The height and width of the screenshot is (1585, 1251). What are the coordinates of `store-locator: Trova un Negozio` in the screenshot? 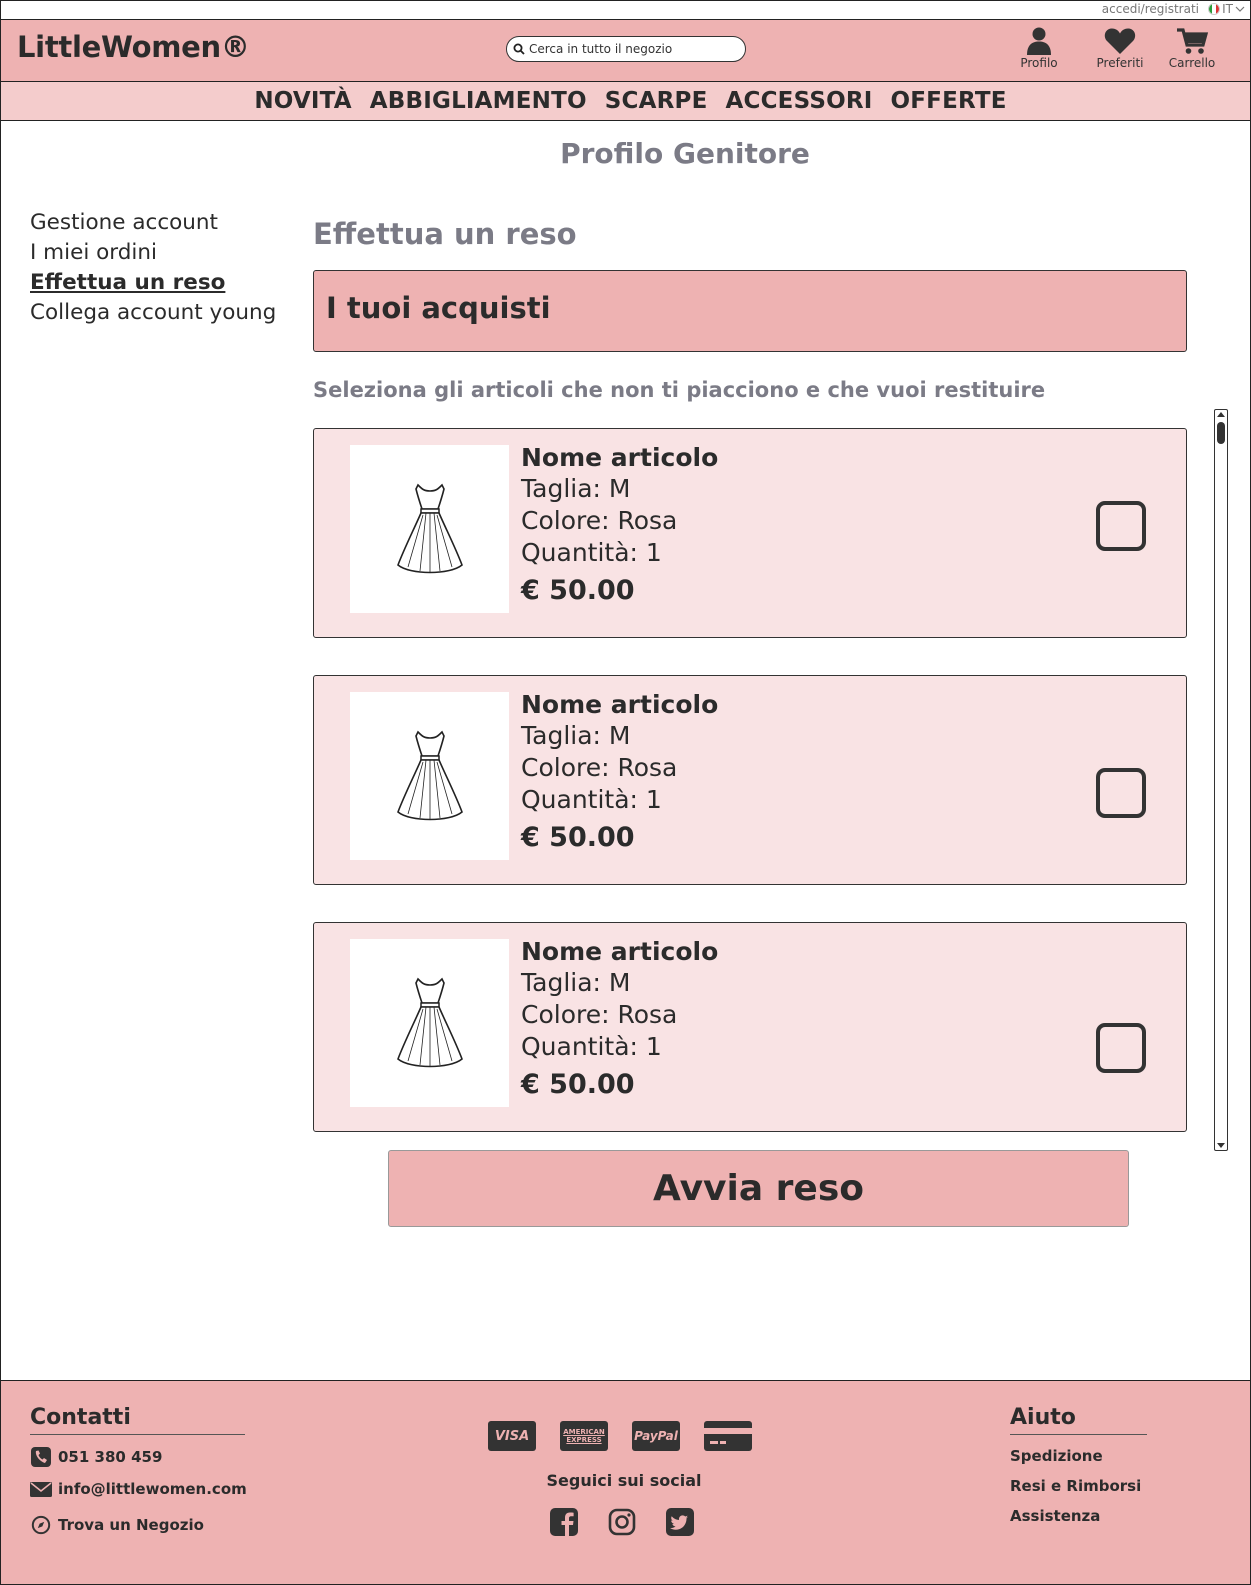 It's located at (137, 1525).